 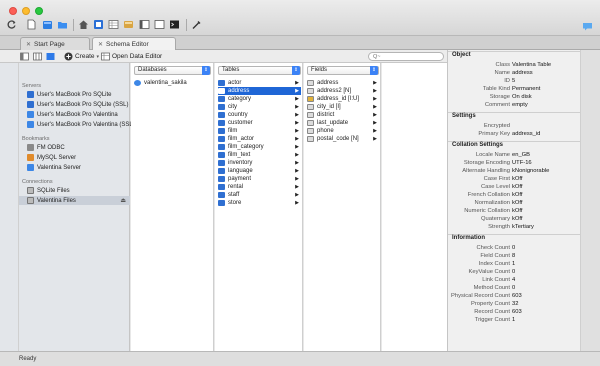 What do you see at coordinates (514, 127) in the screenshot?
I see `property-row: Encrypted` at bounding box center [514, 127].